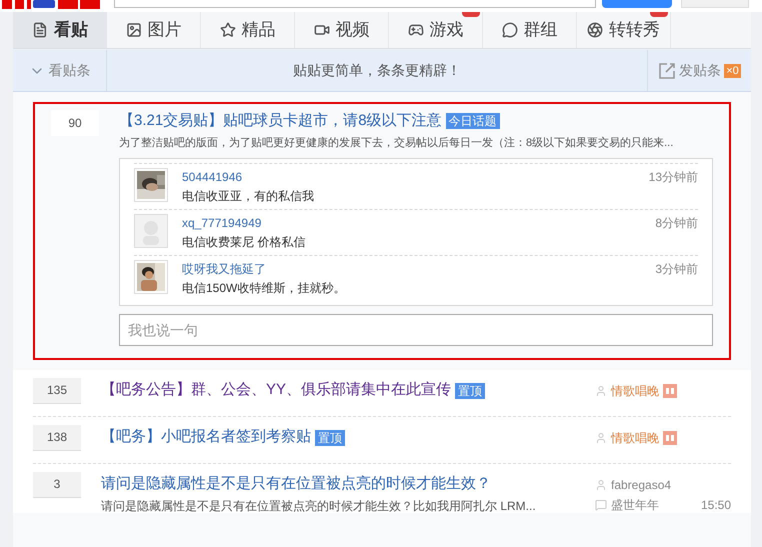  Describe the element at coordinates (222, 223) in the screenshot. I see `username-link: xq_777194949` at that location.